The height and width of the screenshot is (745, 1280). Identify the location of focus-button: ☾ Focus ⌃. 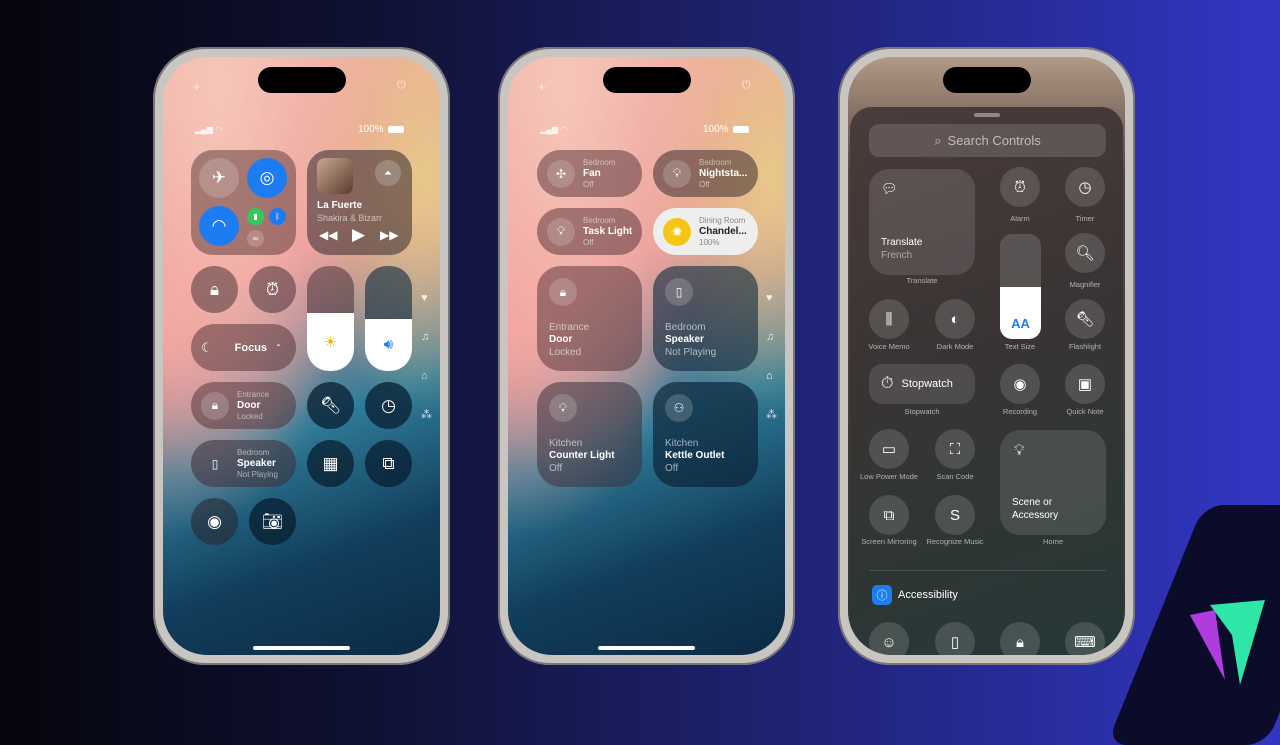
(243, 347).